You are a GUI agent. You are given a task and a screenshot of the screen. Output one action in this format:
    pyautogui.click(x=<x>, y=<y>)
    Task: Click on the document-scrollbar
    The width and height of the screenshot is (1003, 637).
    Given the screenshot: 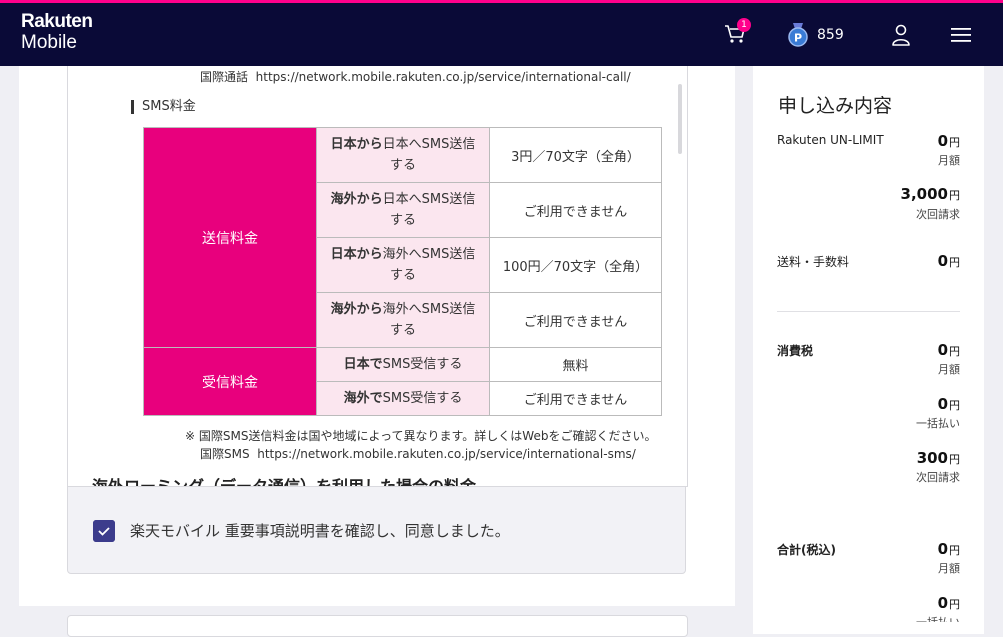 What is the action you would take?
    pyautogui.click(x=680, y=119)
    